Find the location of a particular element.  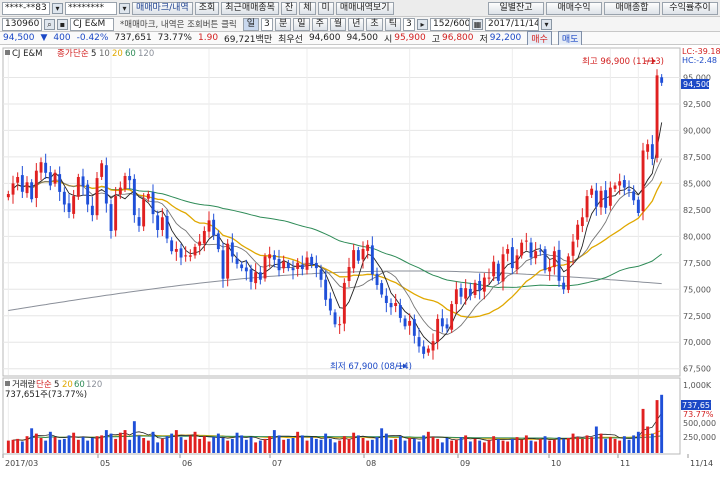

vol-tick-250k: 250,000 is located at coordinates (699, 437).